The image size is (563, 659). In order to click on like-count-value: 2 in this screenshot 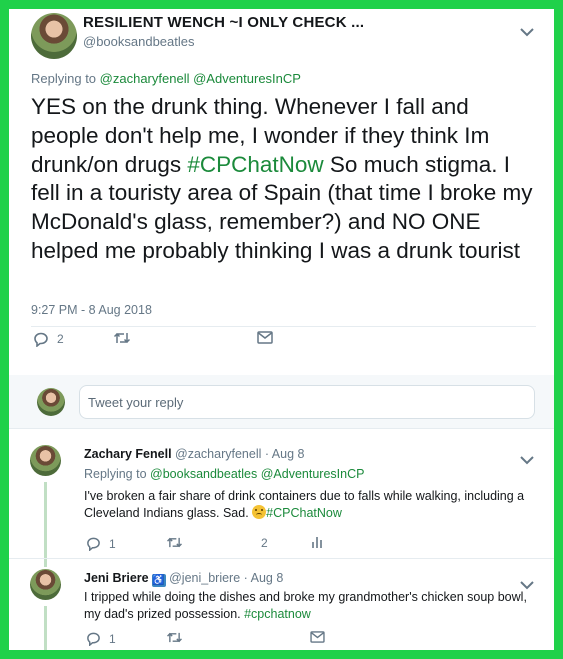, I will do `click(264, 543)`.